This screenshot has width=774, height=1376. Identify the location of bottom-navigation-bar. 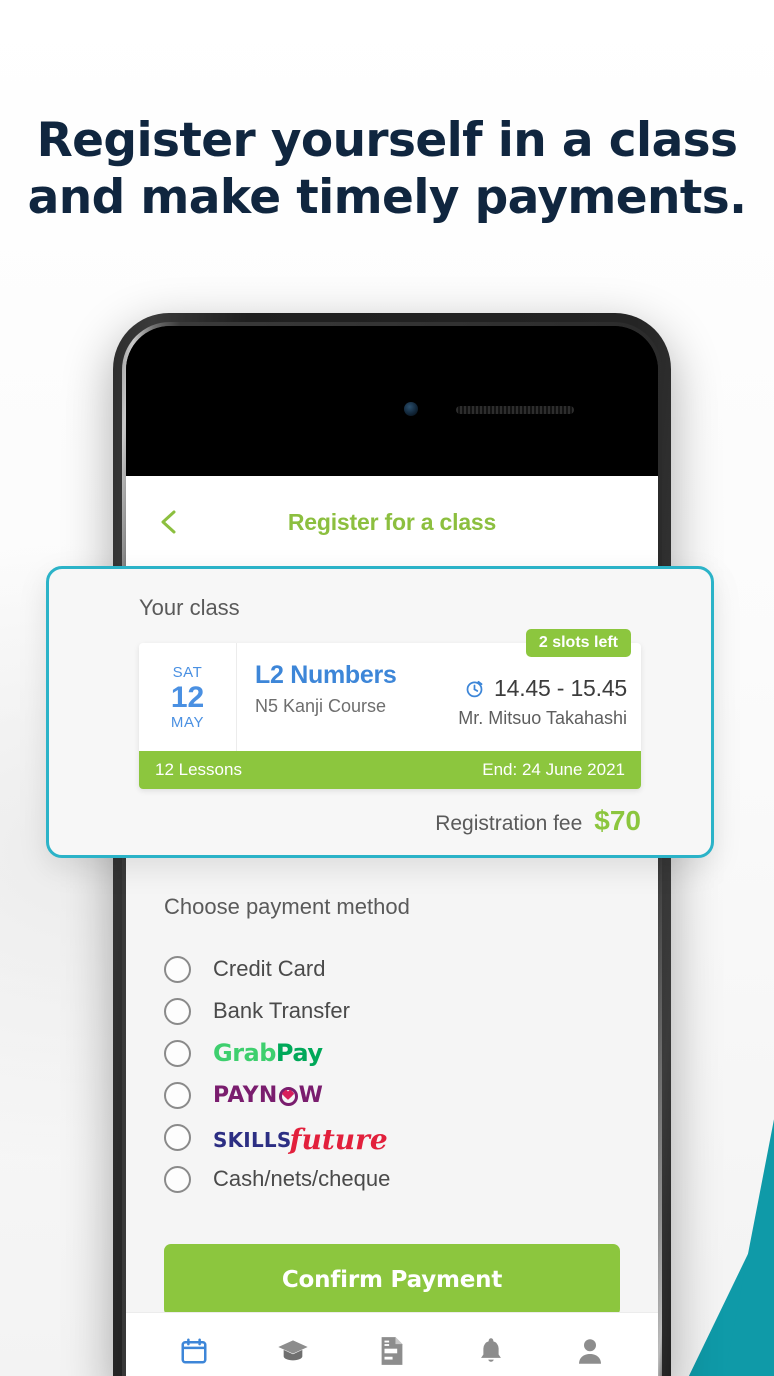
(392, 1344).